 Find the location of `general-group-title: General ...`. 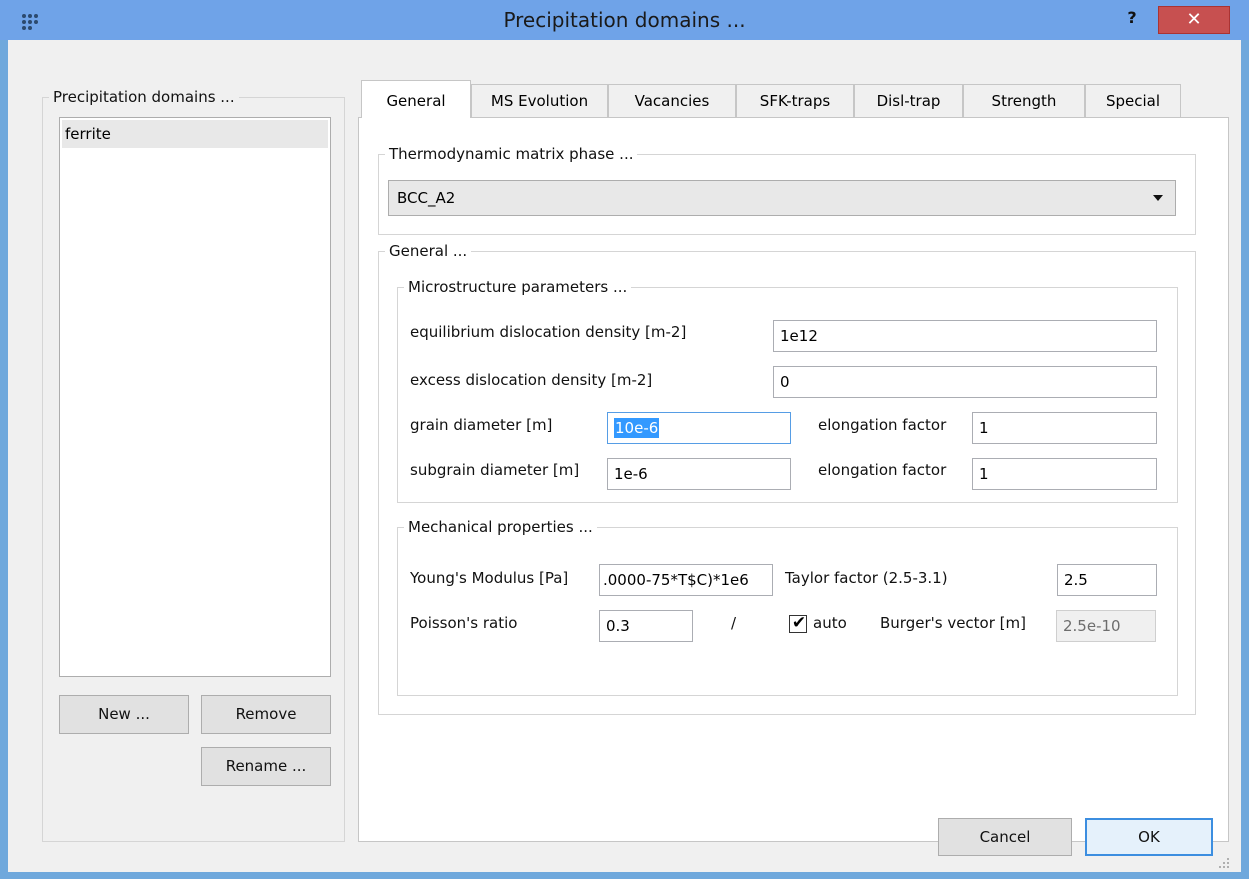

general-group-title: General ... is located at coordinates (428, 251).